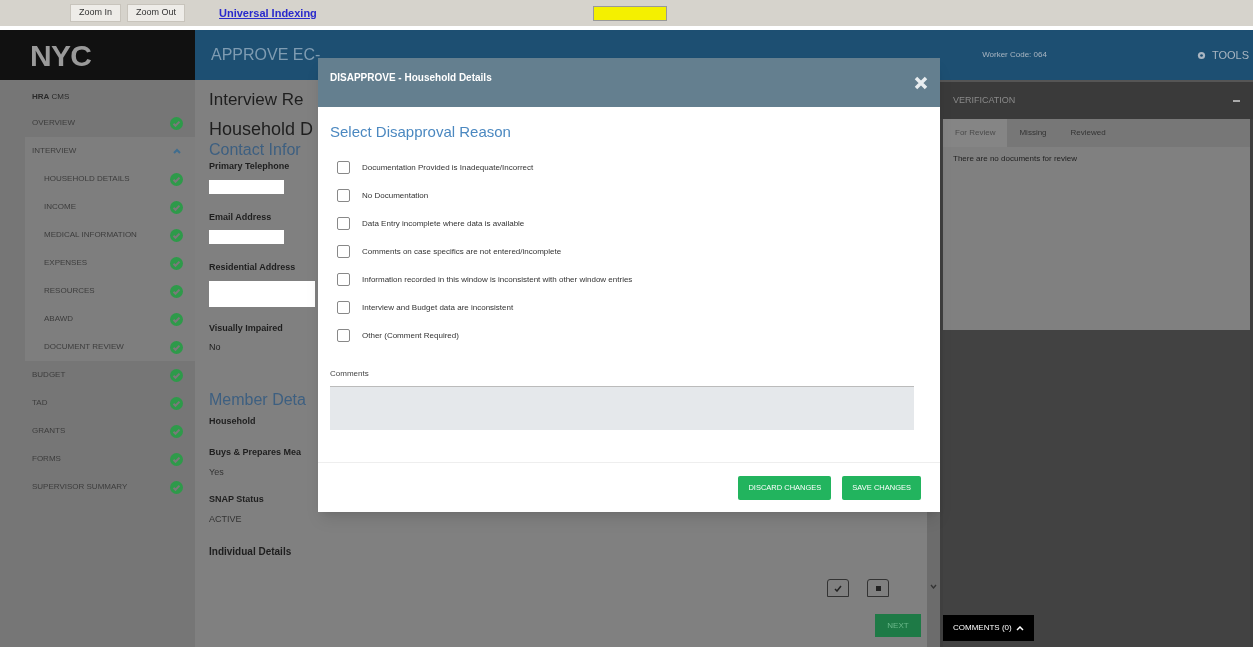  I want to click on field-label: Email Address, so click(240, 217).